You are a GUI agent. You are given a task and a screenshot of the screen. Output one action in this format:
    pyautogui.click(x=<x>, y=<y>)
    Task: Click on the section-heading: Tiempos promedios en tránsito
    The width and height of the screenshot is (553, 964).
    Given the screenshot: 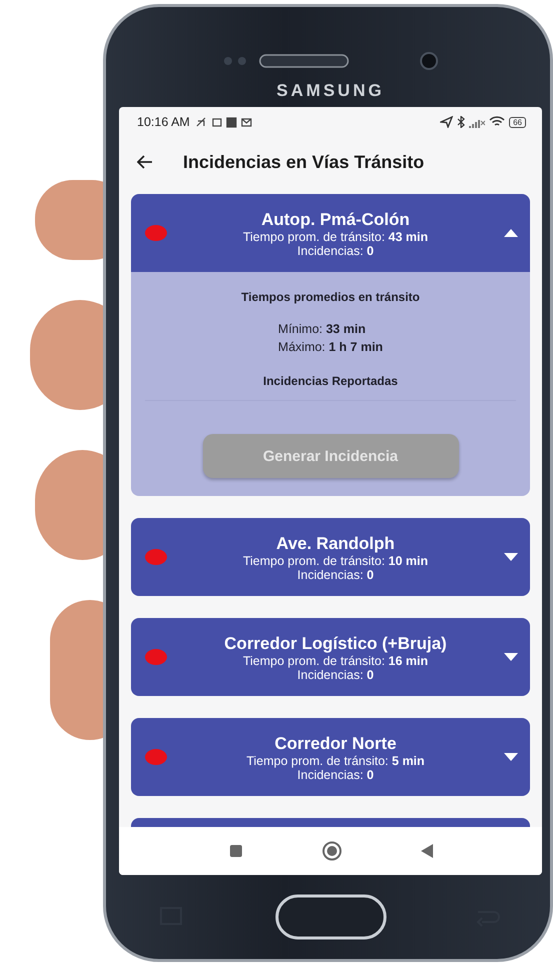 What is the action you would take?
    pyautogui.click(x=330, y=297)
    